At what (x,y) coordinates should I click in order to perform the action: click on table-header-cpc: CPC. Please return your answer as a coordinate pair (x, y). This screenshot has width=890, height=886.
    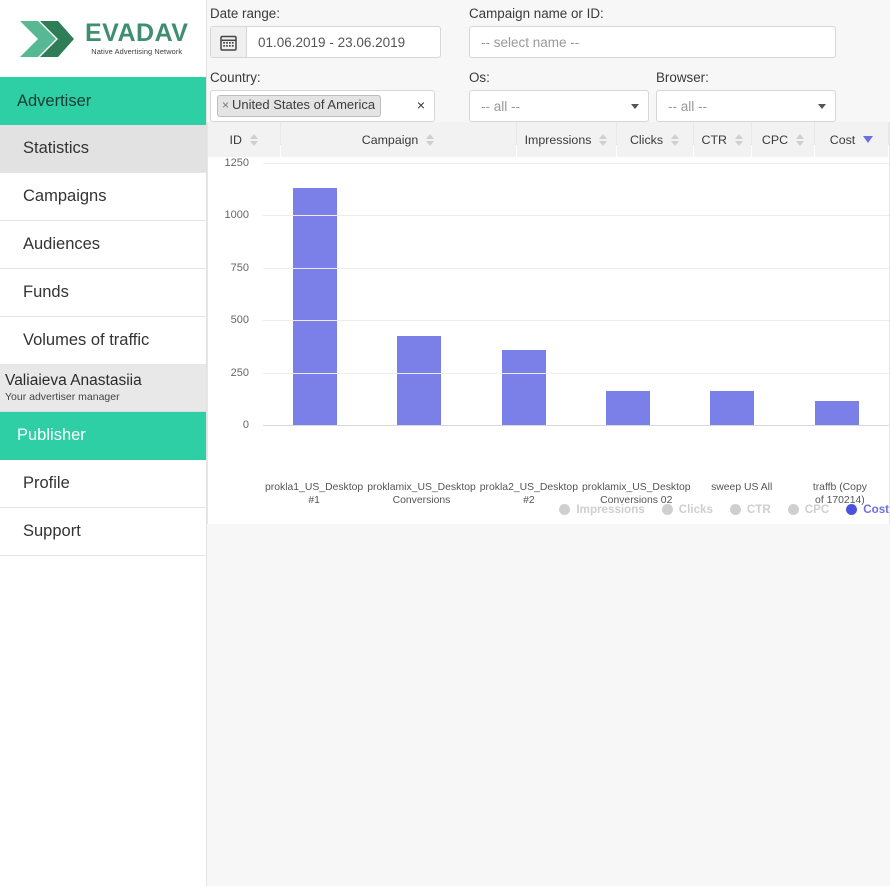
    Looking at the image, I should click on (783, 140).